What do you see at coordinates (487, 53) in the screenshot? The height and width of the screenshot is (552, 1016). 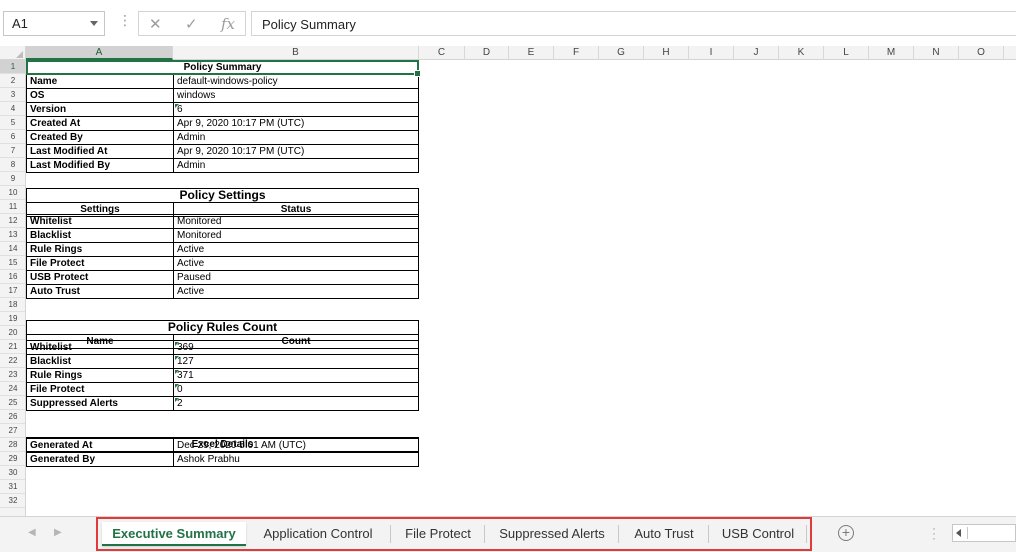 I see `column-header: D` at bounding box center [487, 53].